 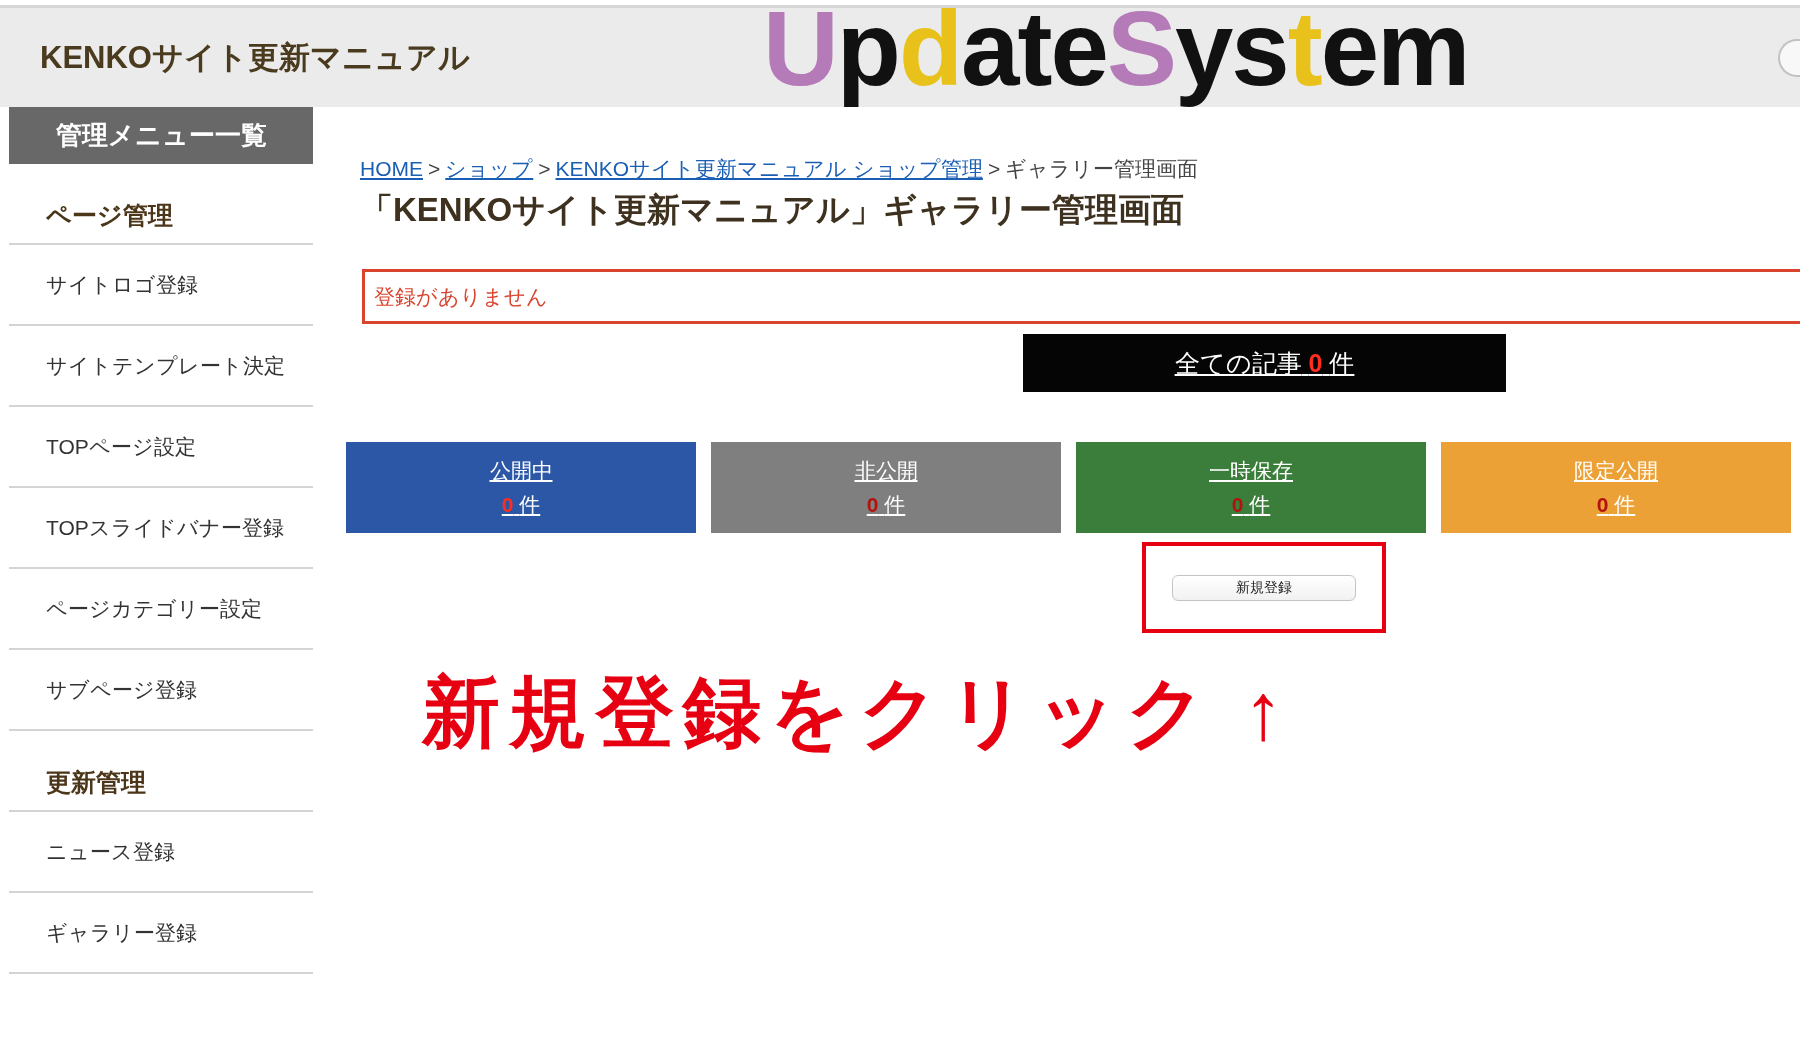 I want to click on breadcrumb-link: KENKOサイト更新マニュアル ショップ管理, so click(x=769, y=169).